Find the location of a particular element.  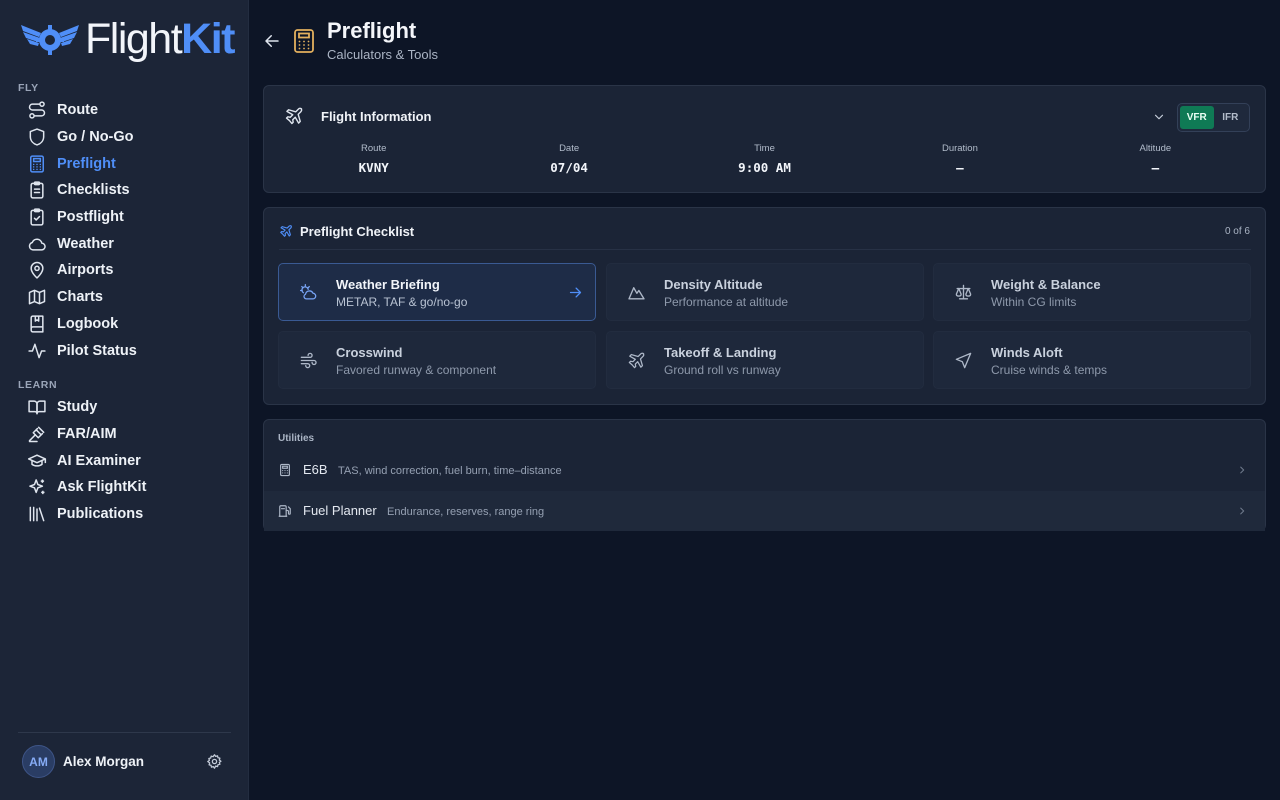

field-value: 9:00 AM is located at coordinates (764, 167).